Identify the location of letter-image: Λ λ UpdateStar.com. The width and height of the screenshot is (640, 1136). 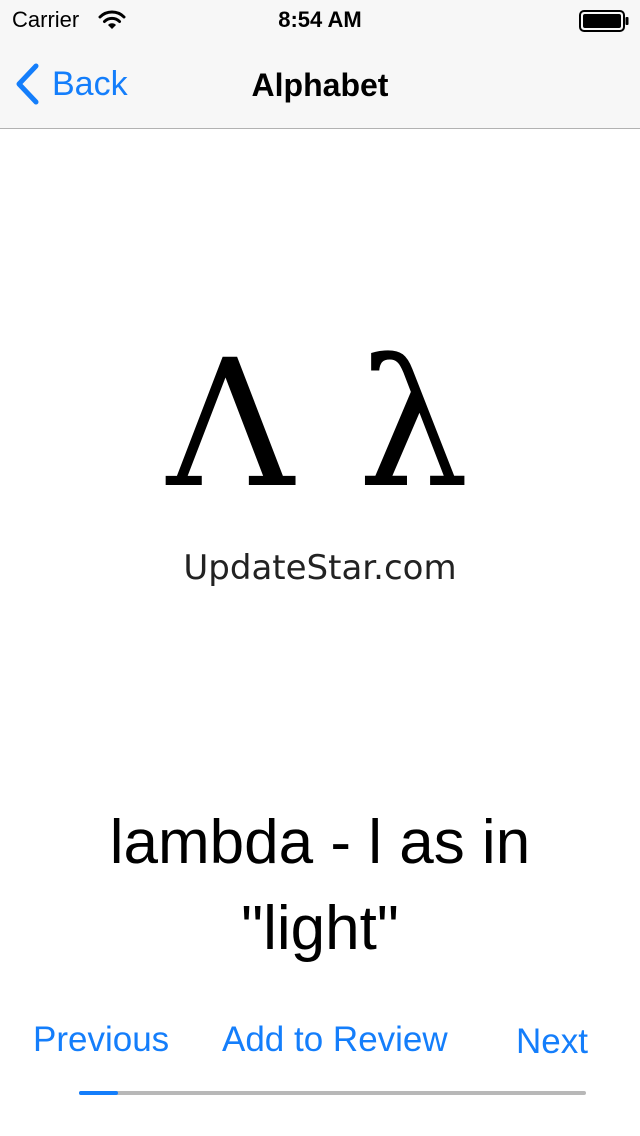
(320, 465).